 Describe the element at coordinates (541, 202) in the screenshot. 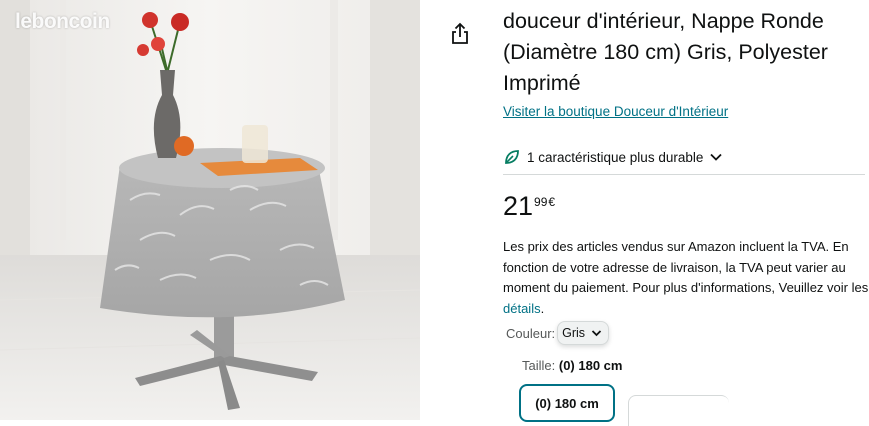

I see `price-fraction: 99` at that location.